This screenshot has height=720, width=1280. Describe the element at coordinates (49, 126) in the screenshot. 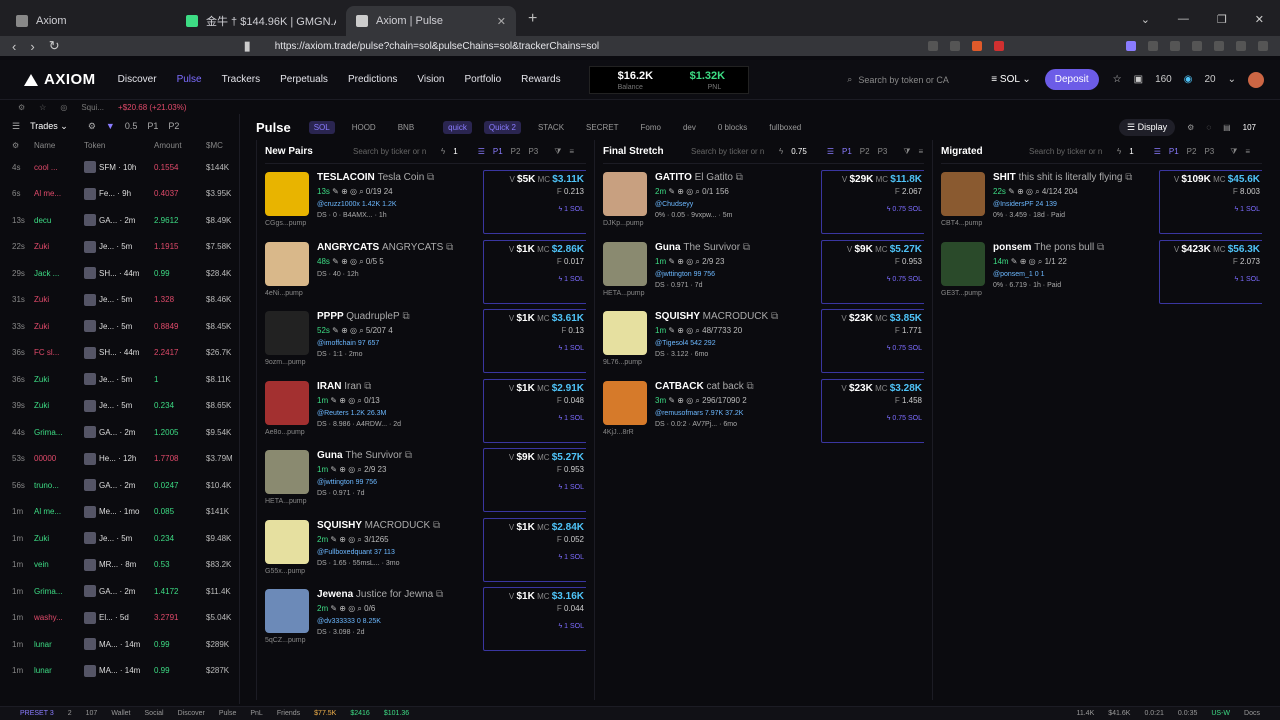

I see `trades-select: Trades ⌄` at that location.